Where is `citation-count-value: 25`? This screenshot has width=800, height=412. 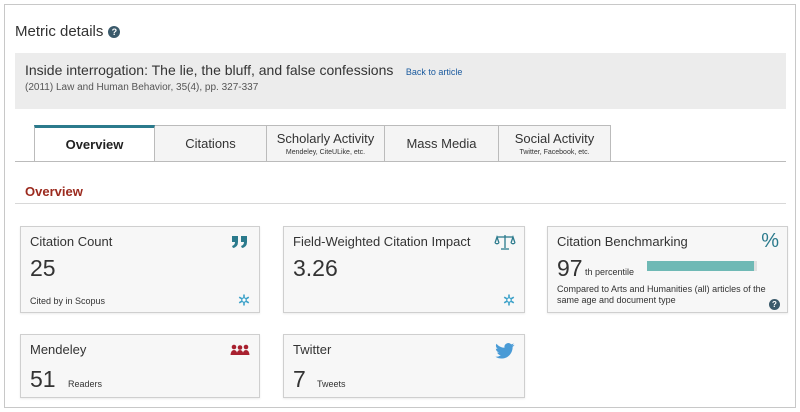
citation-count-value: 25 is located at coordinates (43, 268).